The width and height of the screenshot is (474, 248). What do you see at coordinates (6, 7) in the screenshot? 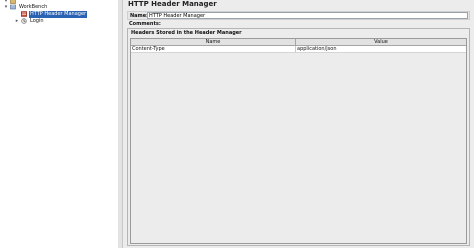
I see `collapse-toggle: ▾` at bounding box center [6, 7].